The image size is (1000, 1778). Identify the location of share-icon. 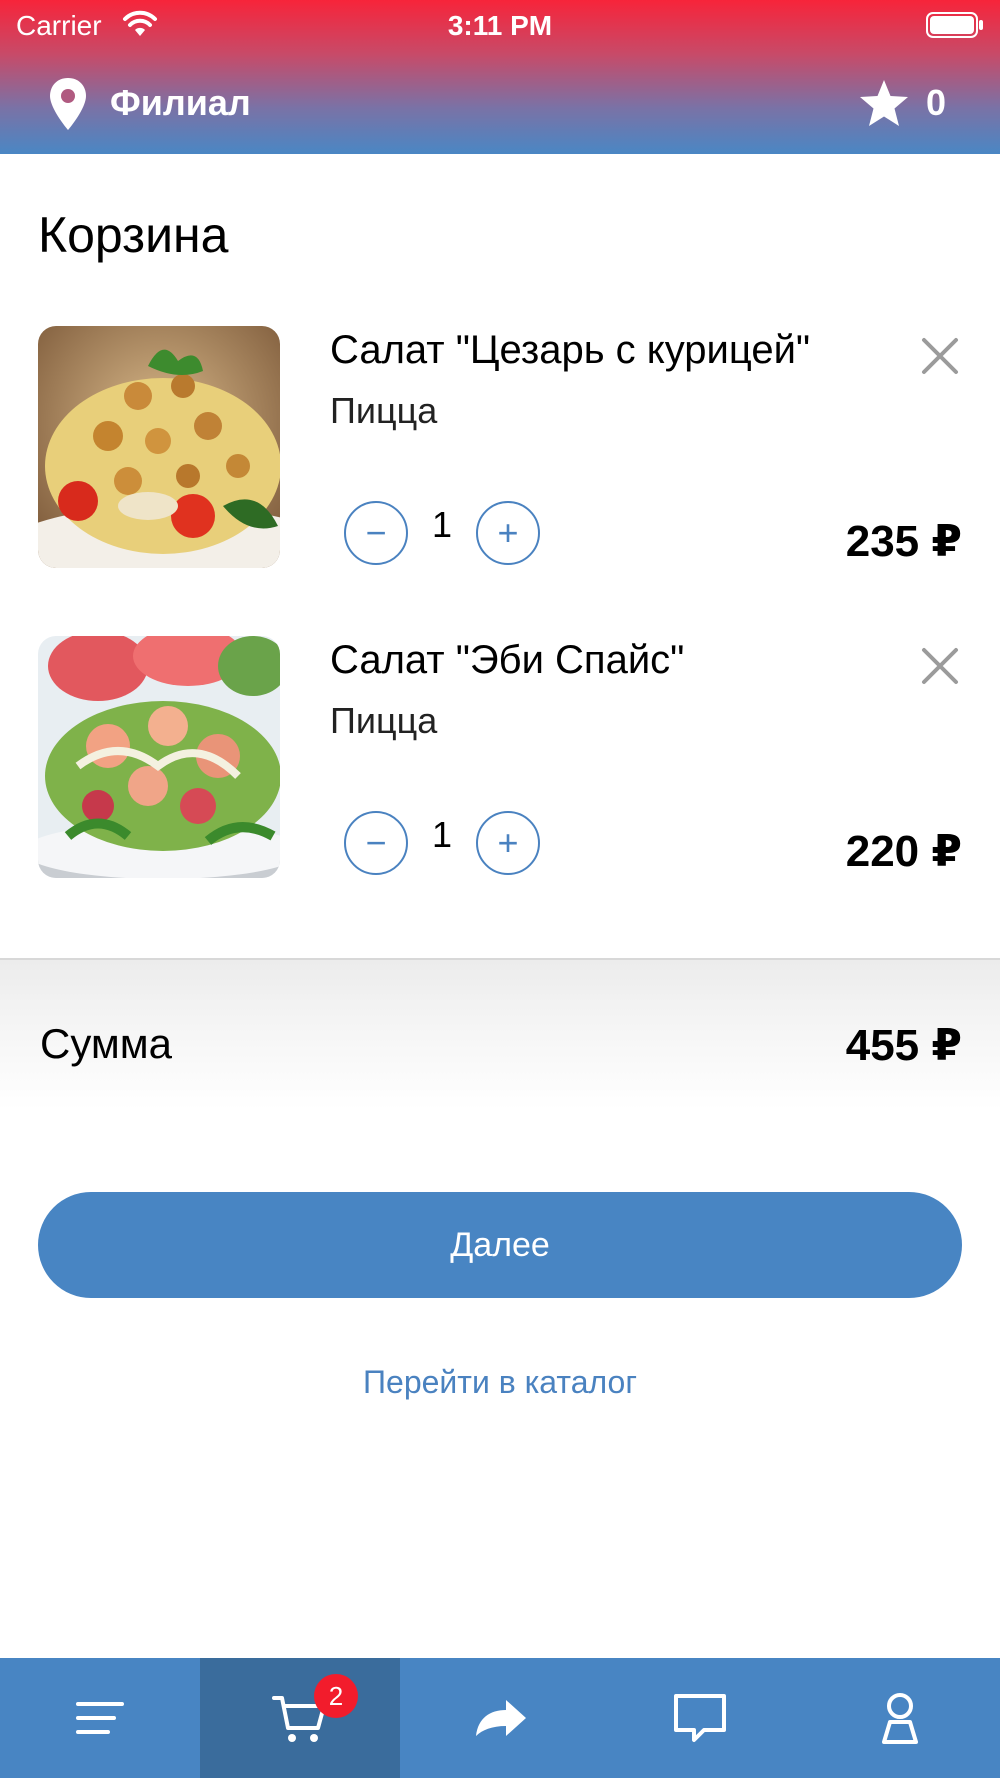
(501, 1718).